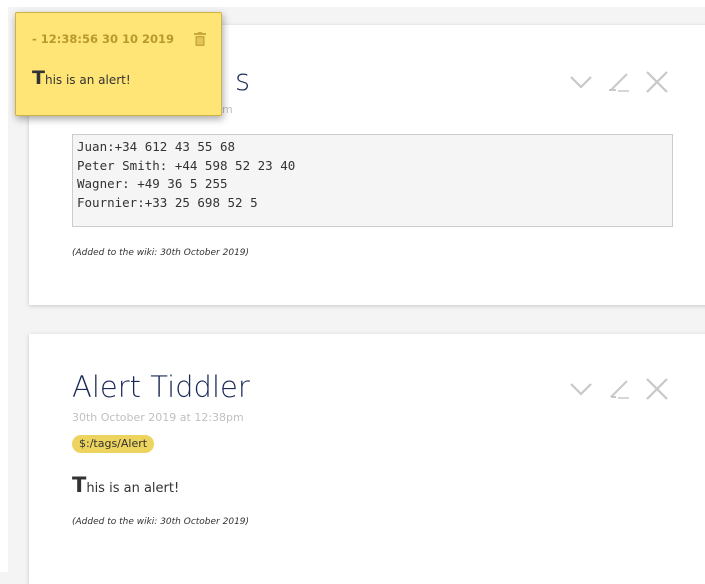 The image size is (705, 584). Describe the element at coordinates (79, 485) in the screenshot. I see `body-initial: T` at that location.